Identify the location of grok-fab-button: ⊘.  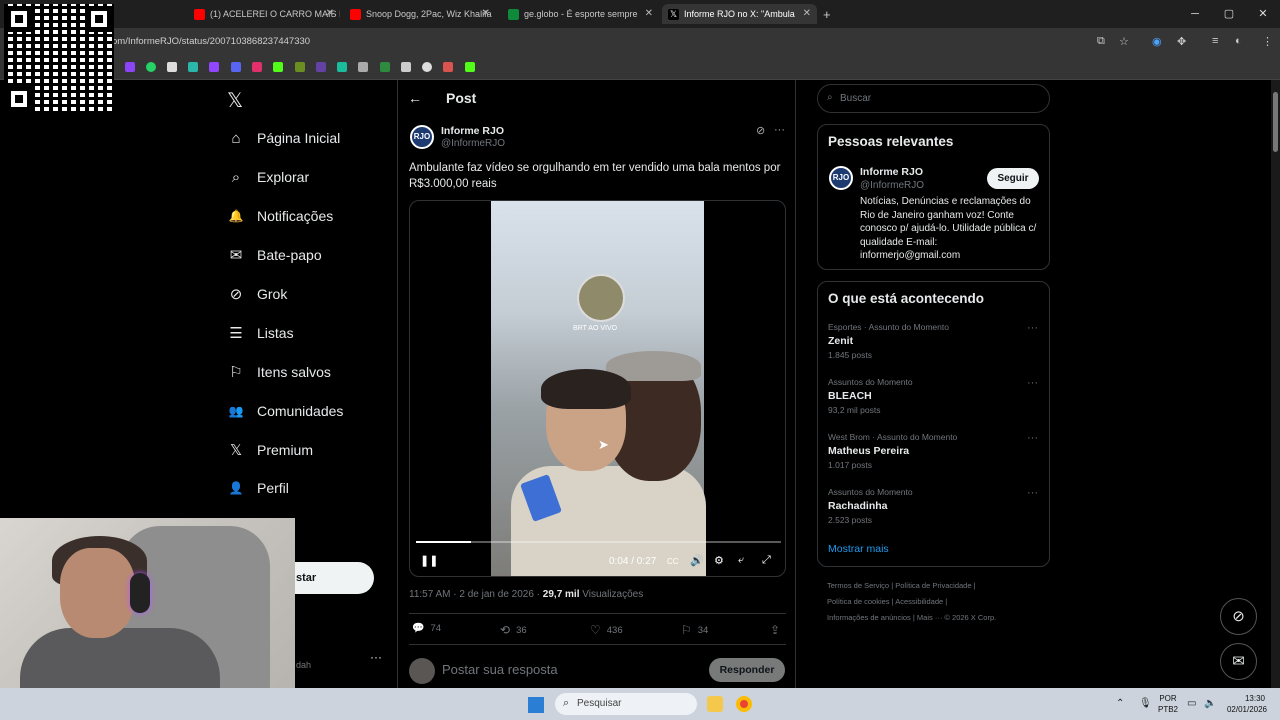
(1238, 616).